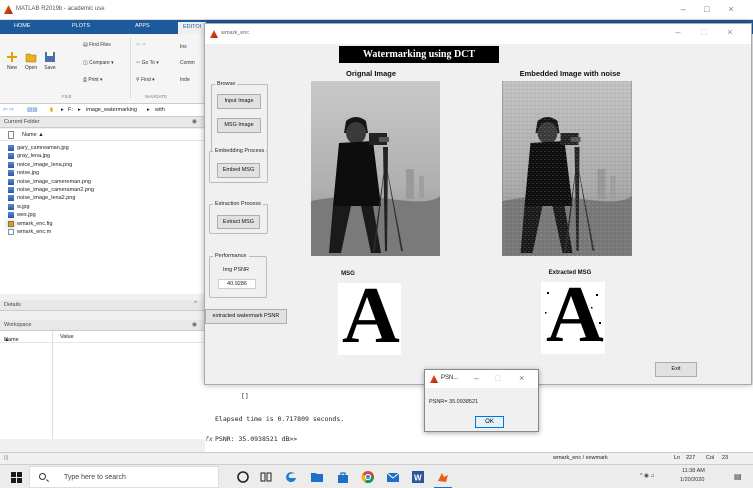  What do you see at coordinates (368, 477) in the screenshot?
I see `chrome-icon` at bounding box center [368, 477].